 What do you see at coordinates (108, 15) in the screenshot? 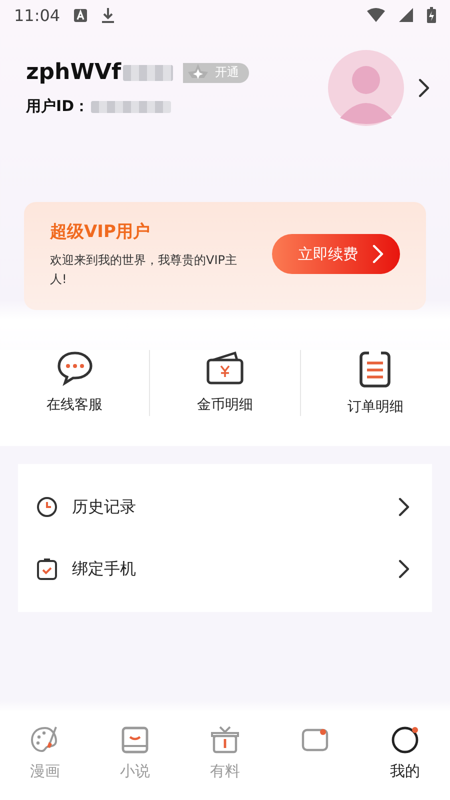
I see `download-icon` at bounding box center [108, 15].